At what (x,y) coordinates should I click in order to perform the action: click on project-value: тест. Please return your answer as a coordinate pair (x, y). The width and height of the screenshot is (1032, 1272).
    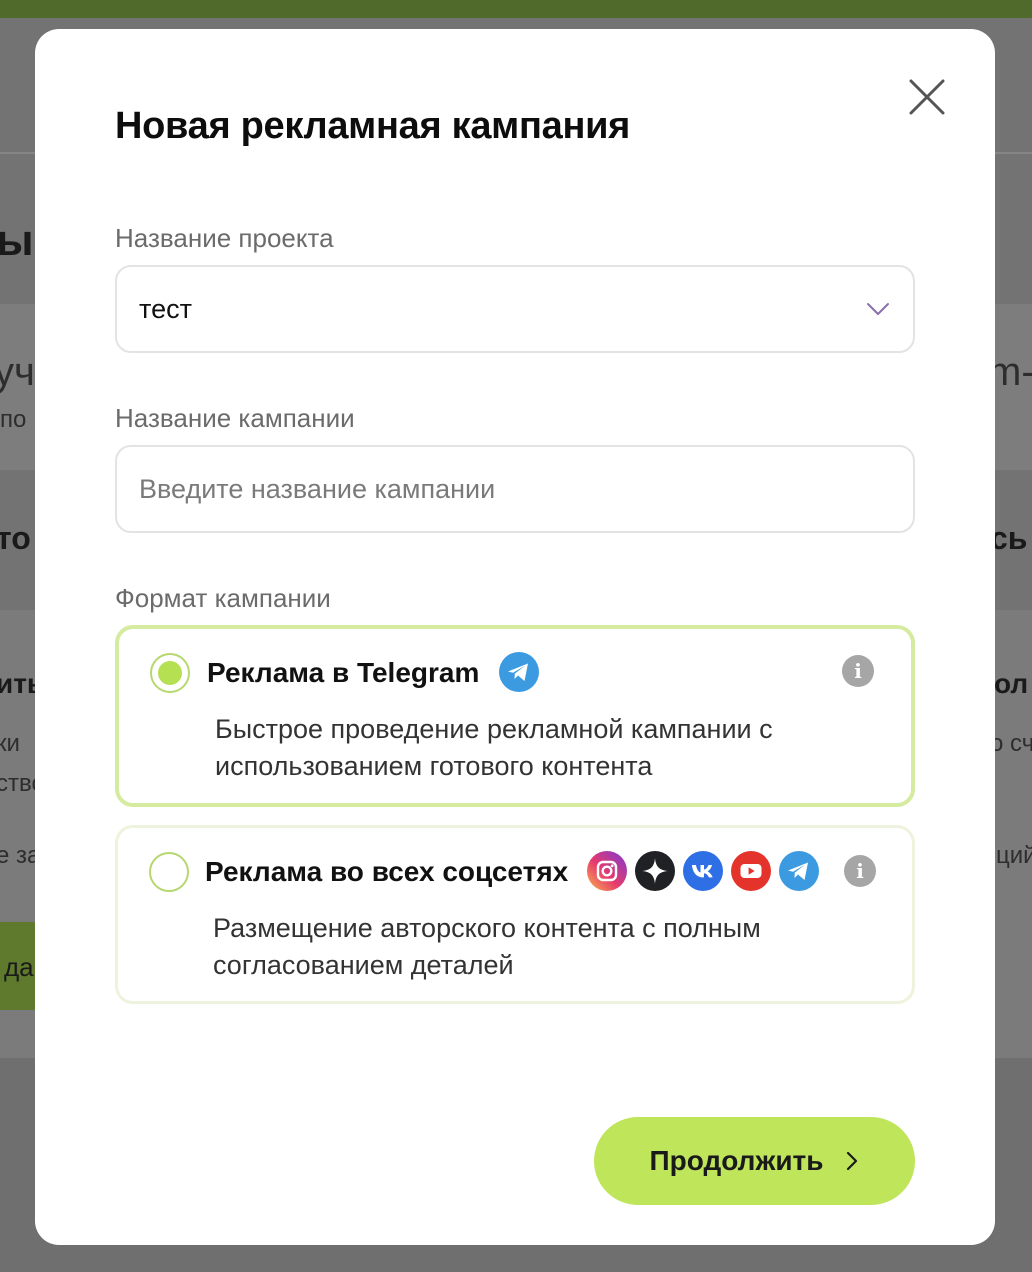
    Looking at the image, I should click on (165, 308).